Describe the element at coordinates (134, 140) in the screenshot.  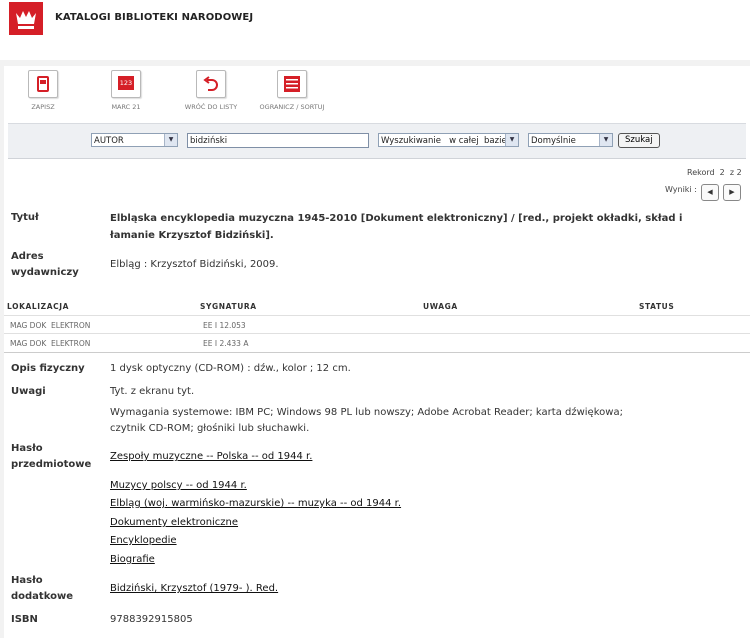
I see `search-field-select: AUTOR ▼` at that location.